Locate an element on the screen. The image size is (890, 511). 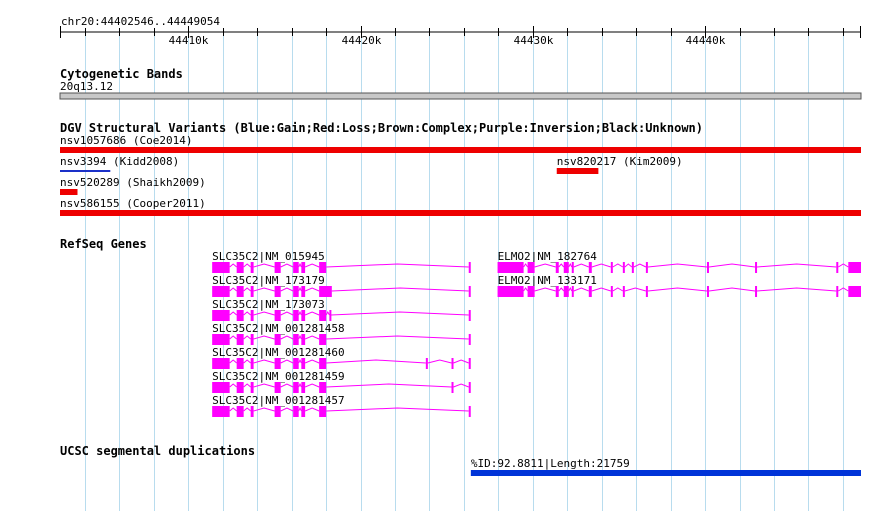
gene-feature: ELMO2|NM_182764 is located at coordinates (679, 261).